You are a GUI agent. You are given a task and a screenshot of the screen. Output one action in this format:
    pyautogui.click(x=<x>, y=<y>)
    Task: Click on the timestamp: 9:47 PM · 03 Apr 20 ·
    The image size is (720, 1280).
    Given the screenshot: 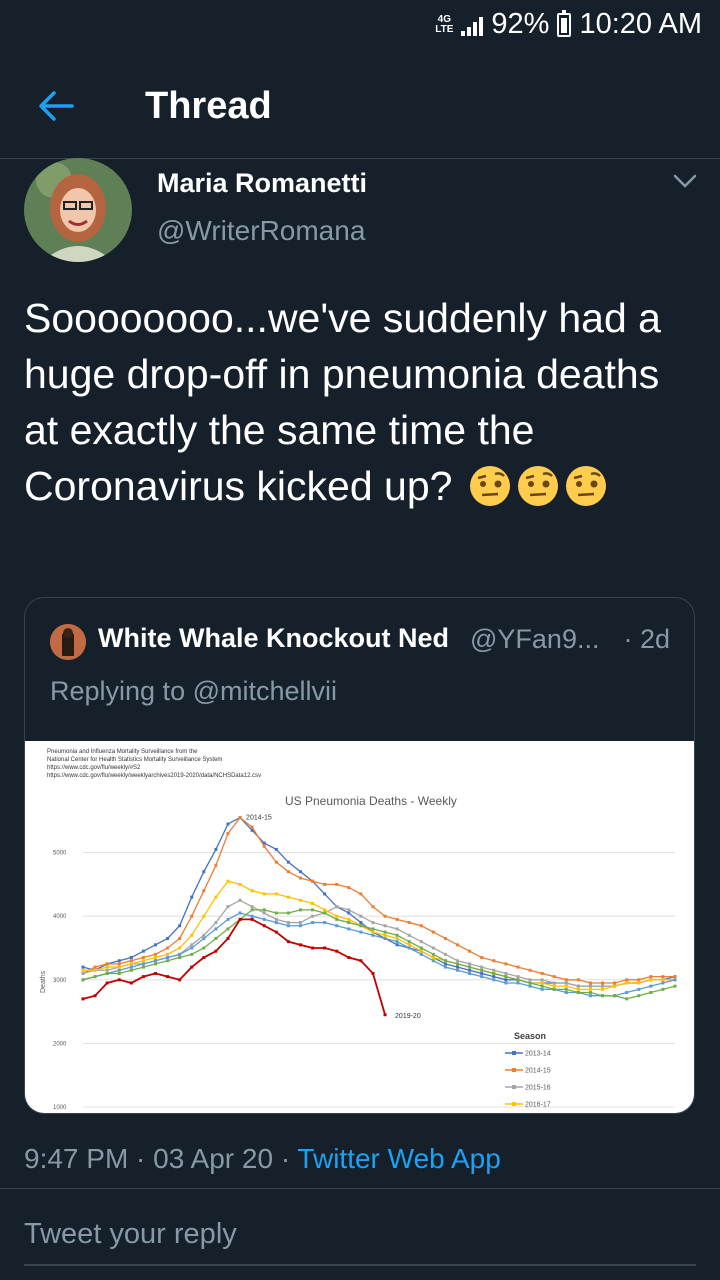 What is the action you would take?
    pyautogui.click(x=161, y=1158)
    